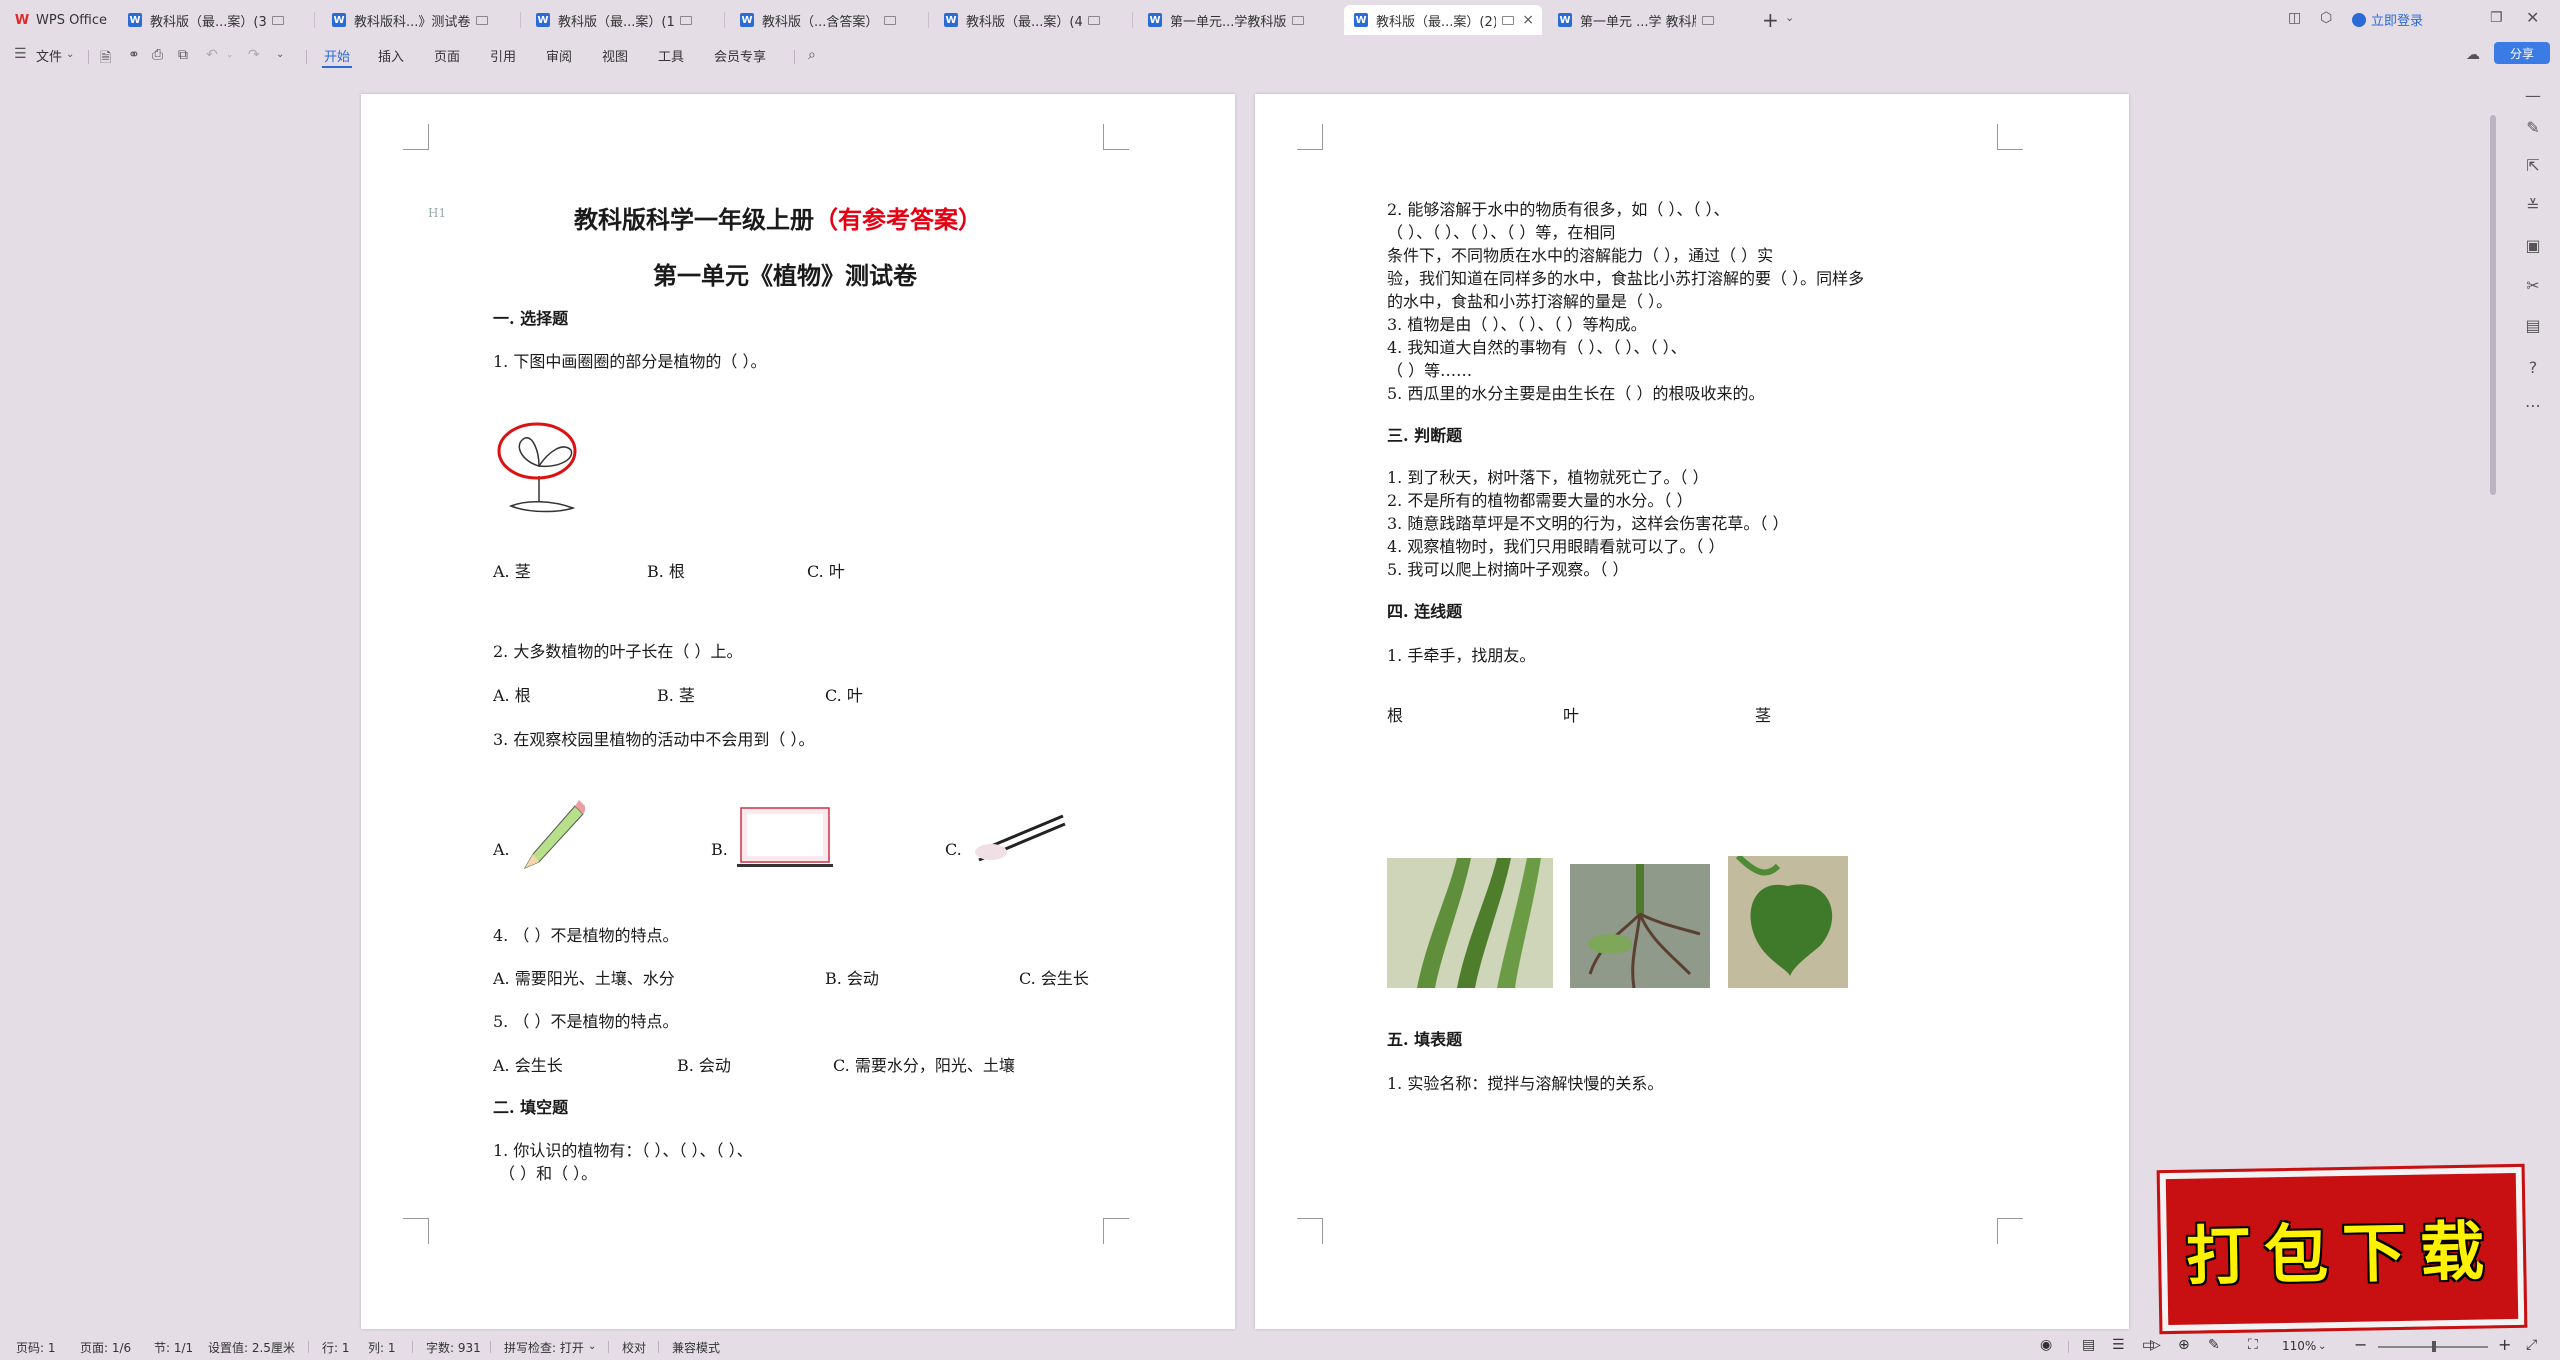 Image resolution: width=2560 pixels, height=1360 pixels. Describe the element at coordinates (696, 1347) in the screenshot. I see `status-compat-mode: 兼容模式` at that location.